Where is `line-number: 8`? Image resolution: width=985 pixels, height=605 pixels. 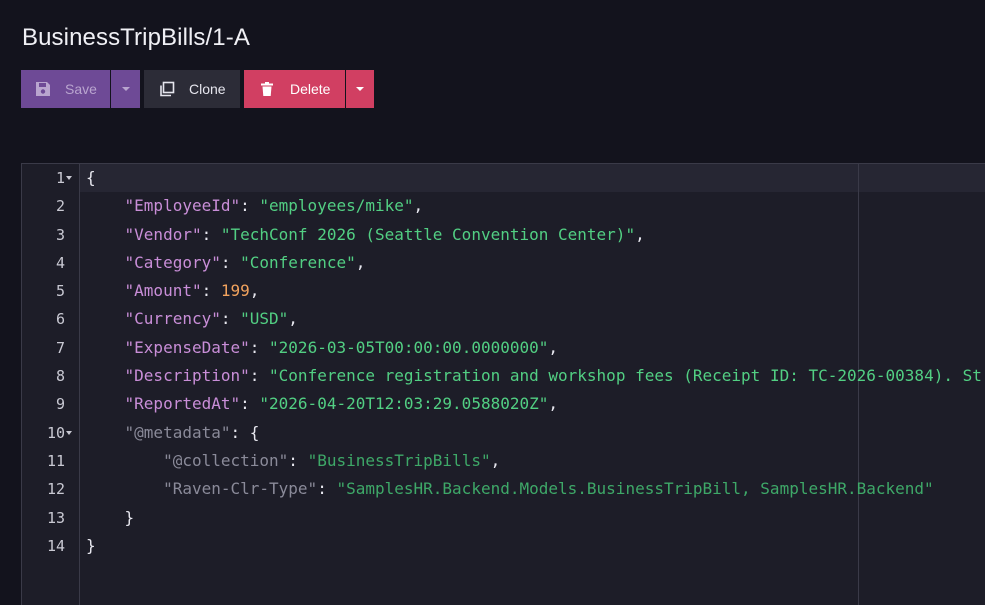
line-number: 8 is located at coordinates (60, 376).